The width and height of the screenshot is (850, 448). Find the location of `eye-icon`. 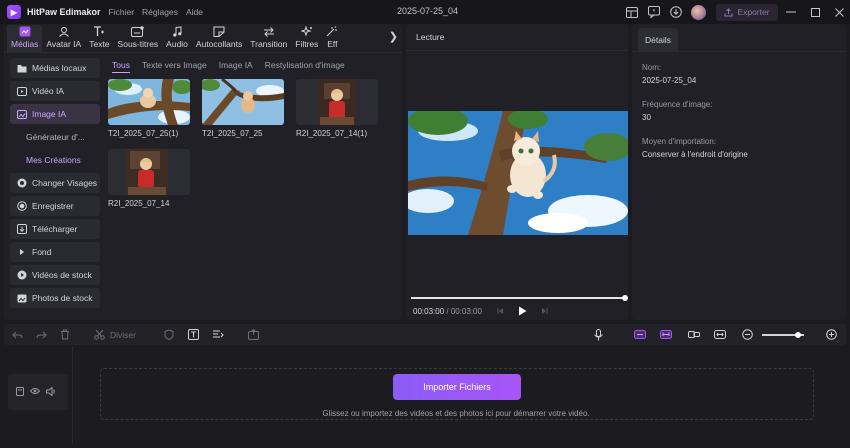

eye-icon is located at coordinates (35, 392).